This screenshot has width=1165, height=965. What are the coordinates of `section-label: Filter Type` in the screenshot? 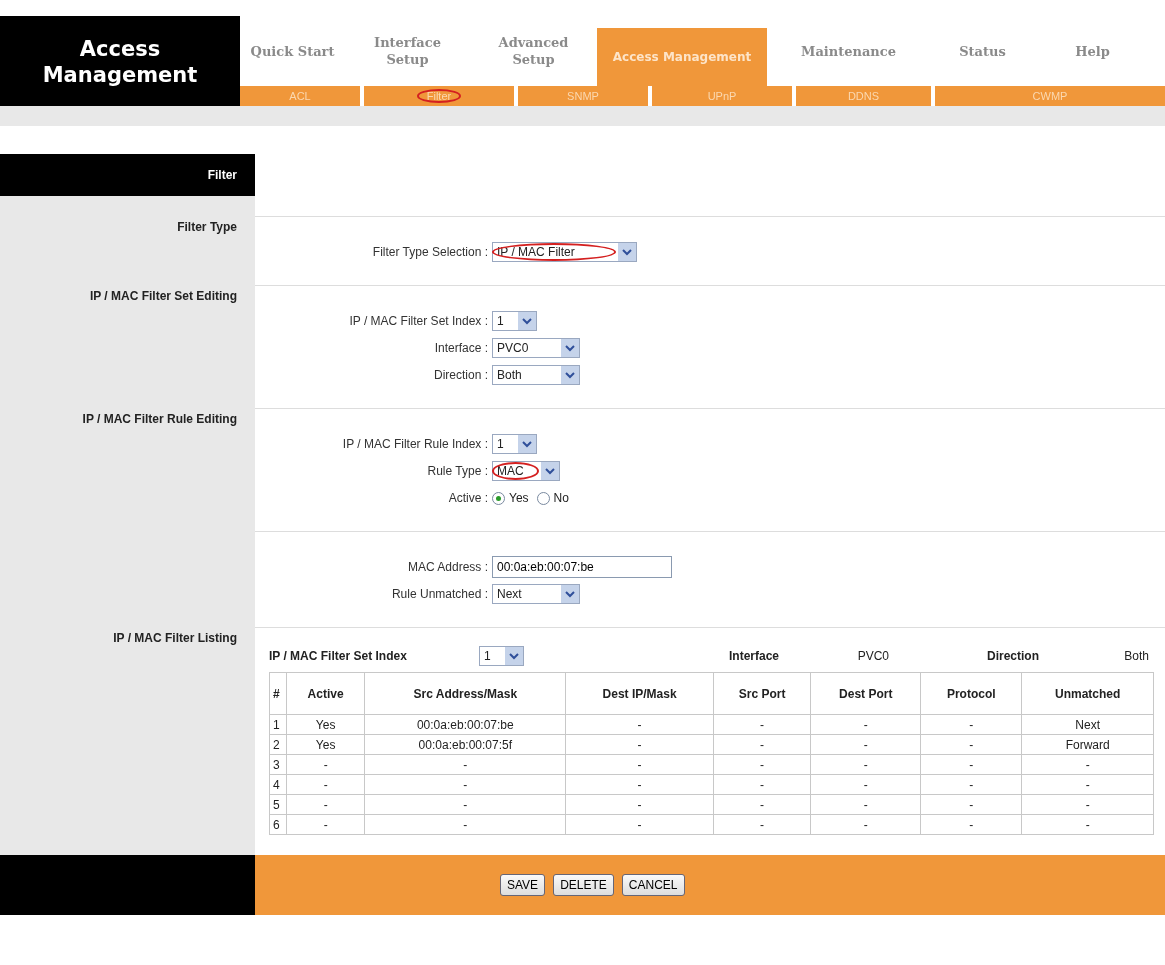 It's located at (207, 227).